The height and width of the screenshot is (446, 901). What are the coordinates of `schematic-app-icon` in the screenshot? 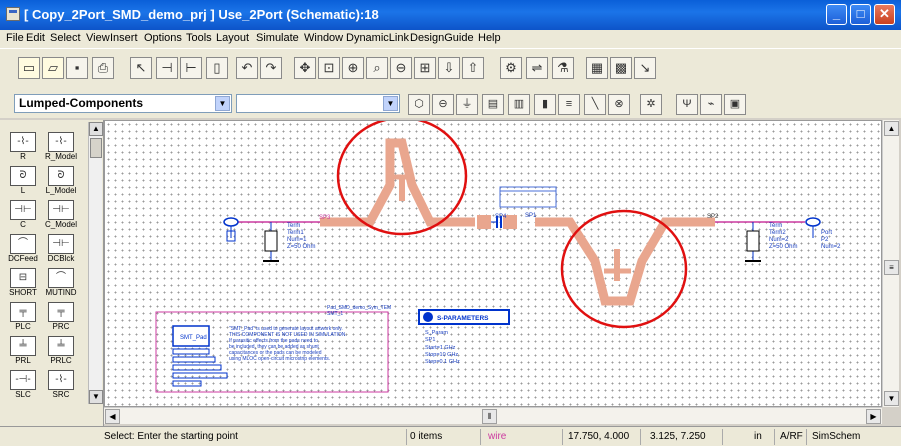 It's located at (13, 14).